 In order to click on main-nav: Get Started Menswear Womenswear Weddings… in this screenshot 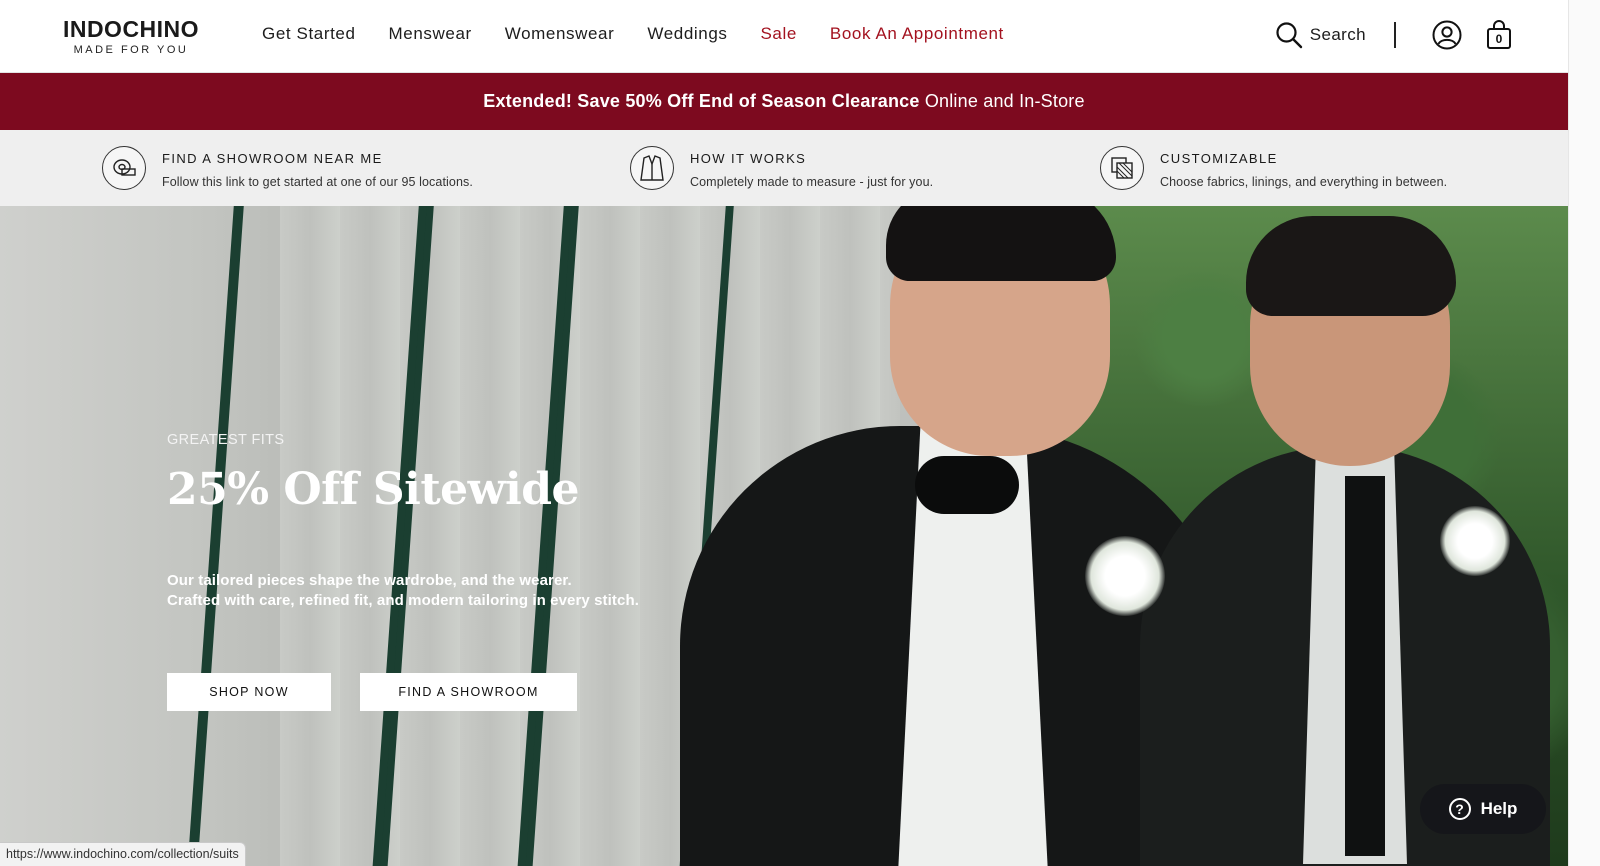, I will do `click(649, 34)`.